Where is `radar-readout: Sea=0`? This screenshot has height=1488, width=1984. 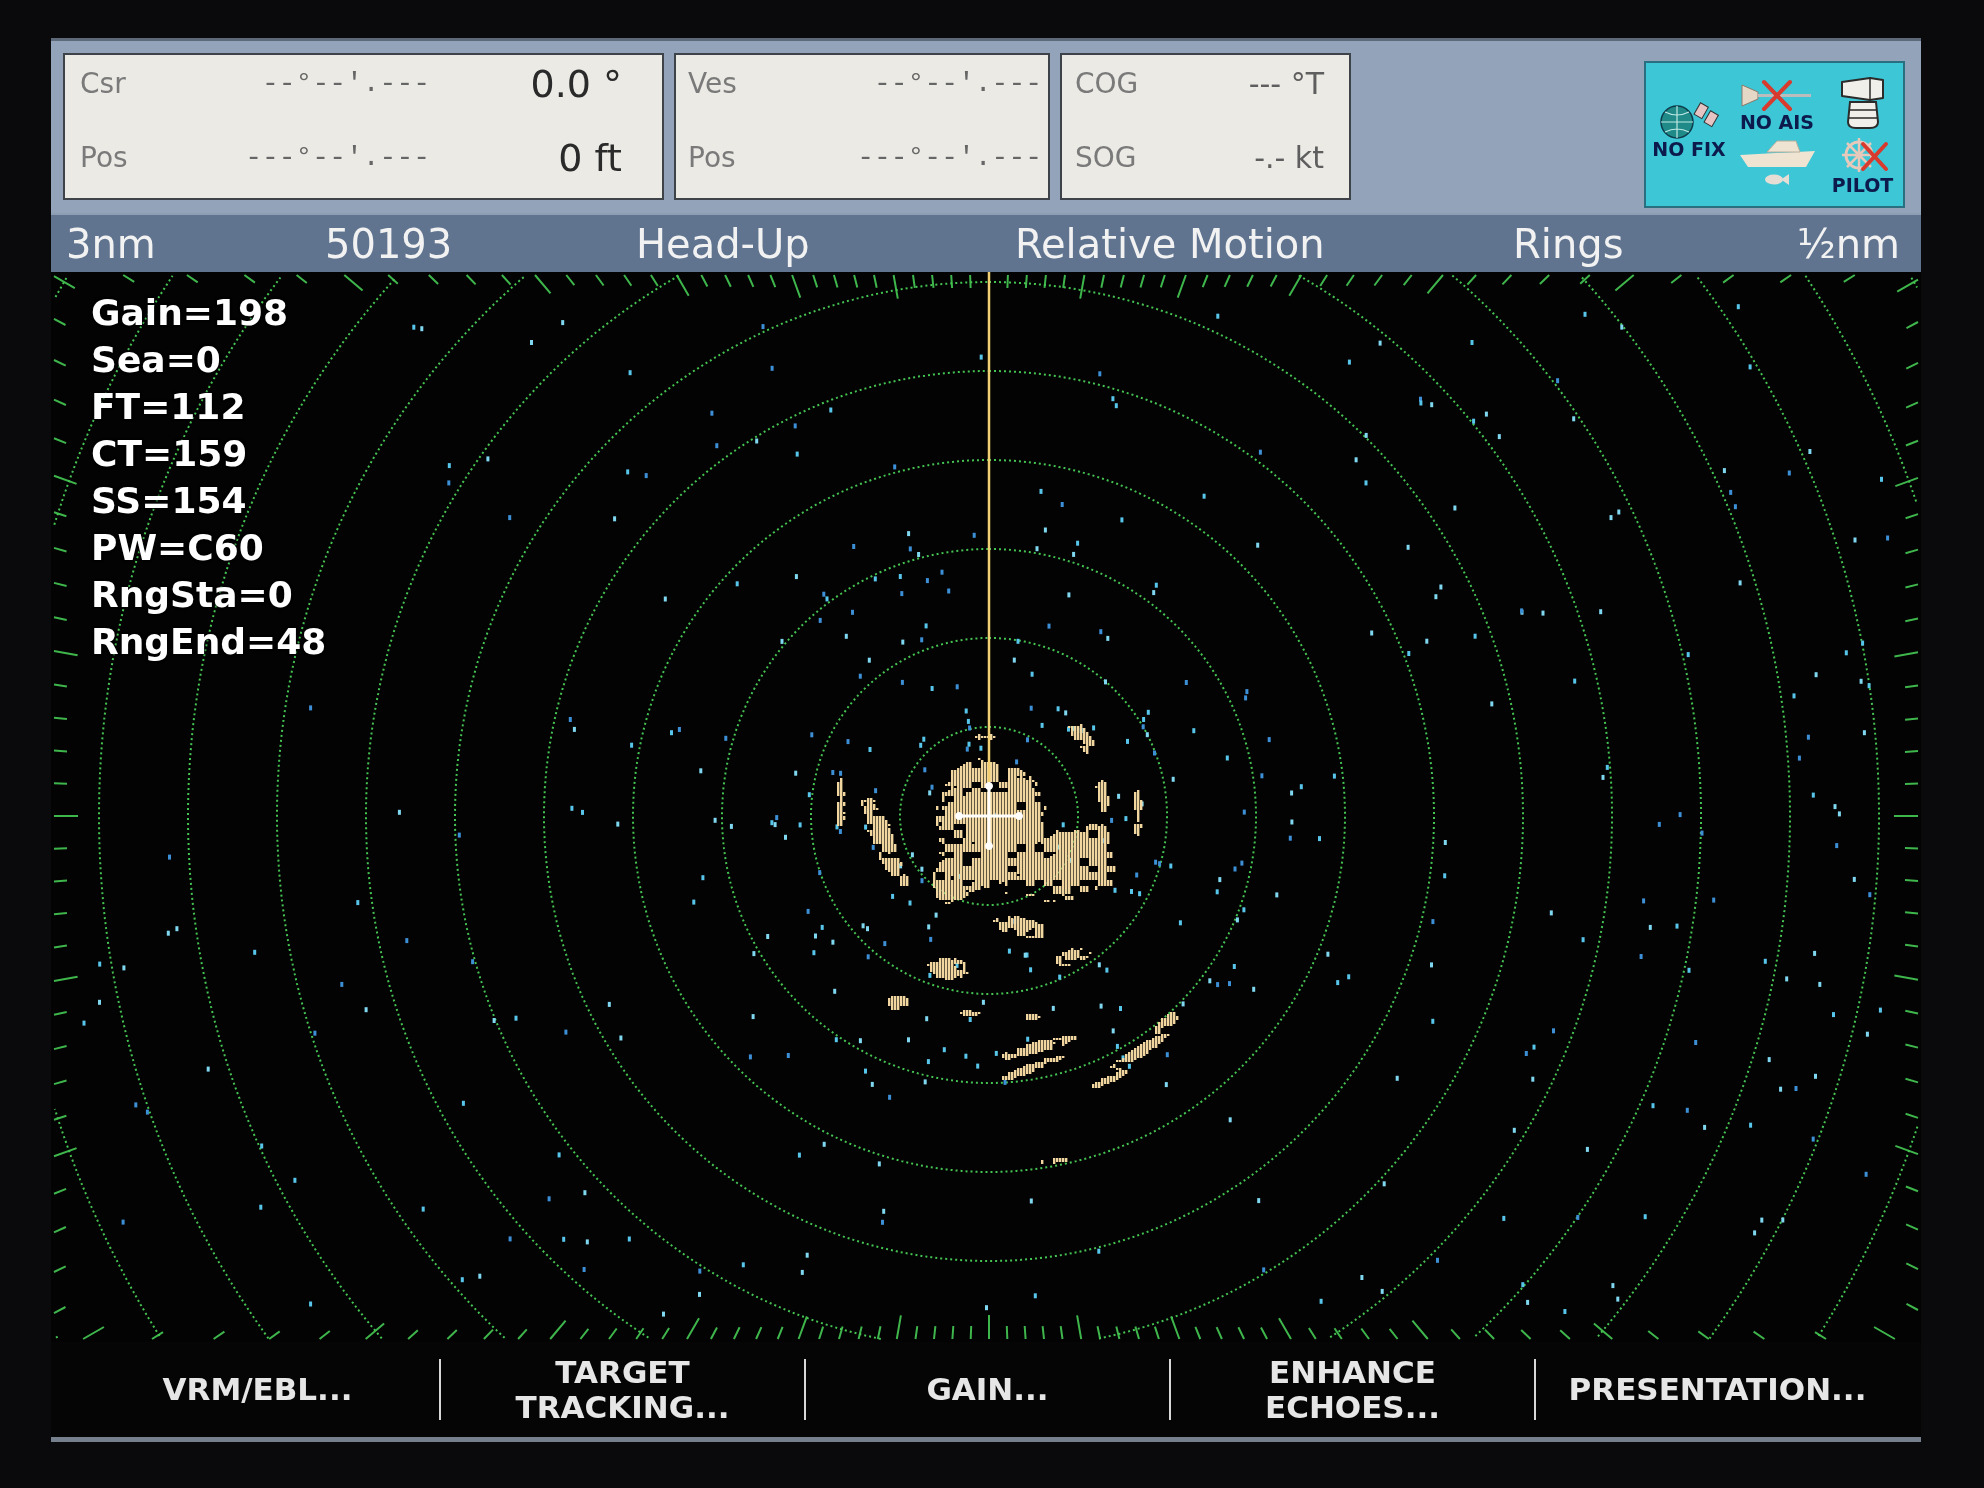
radar-readout: Sea=0 is located at coordinates (156, 360).